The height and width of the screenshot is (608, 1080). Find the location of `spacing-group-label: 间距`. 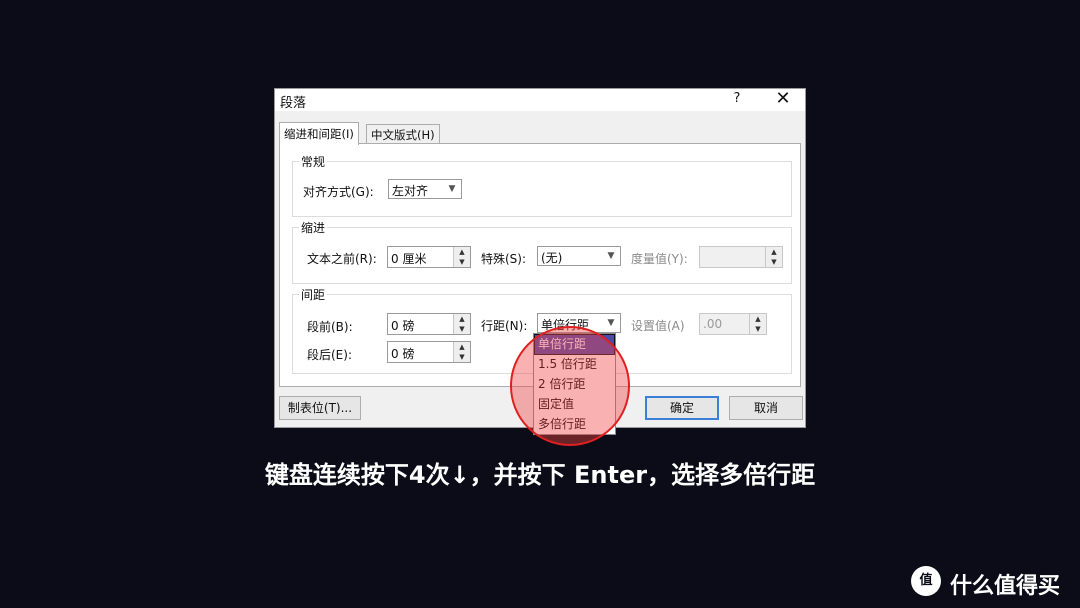

spacing-group-label: 间距 is located at coordinates (313, 294).